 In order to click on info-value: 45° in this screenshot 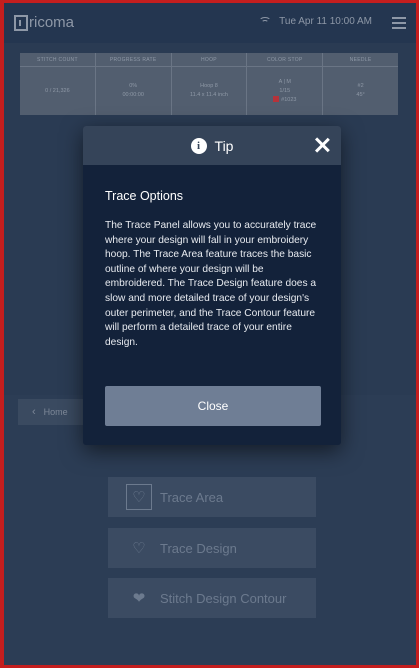, I will do `click(360, 95)`.